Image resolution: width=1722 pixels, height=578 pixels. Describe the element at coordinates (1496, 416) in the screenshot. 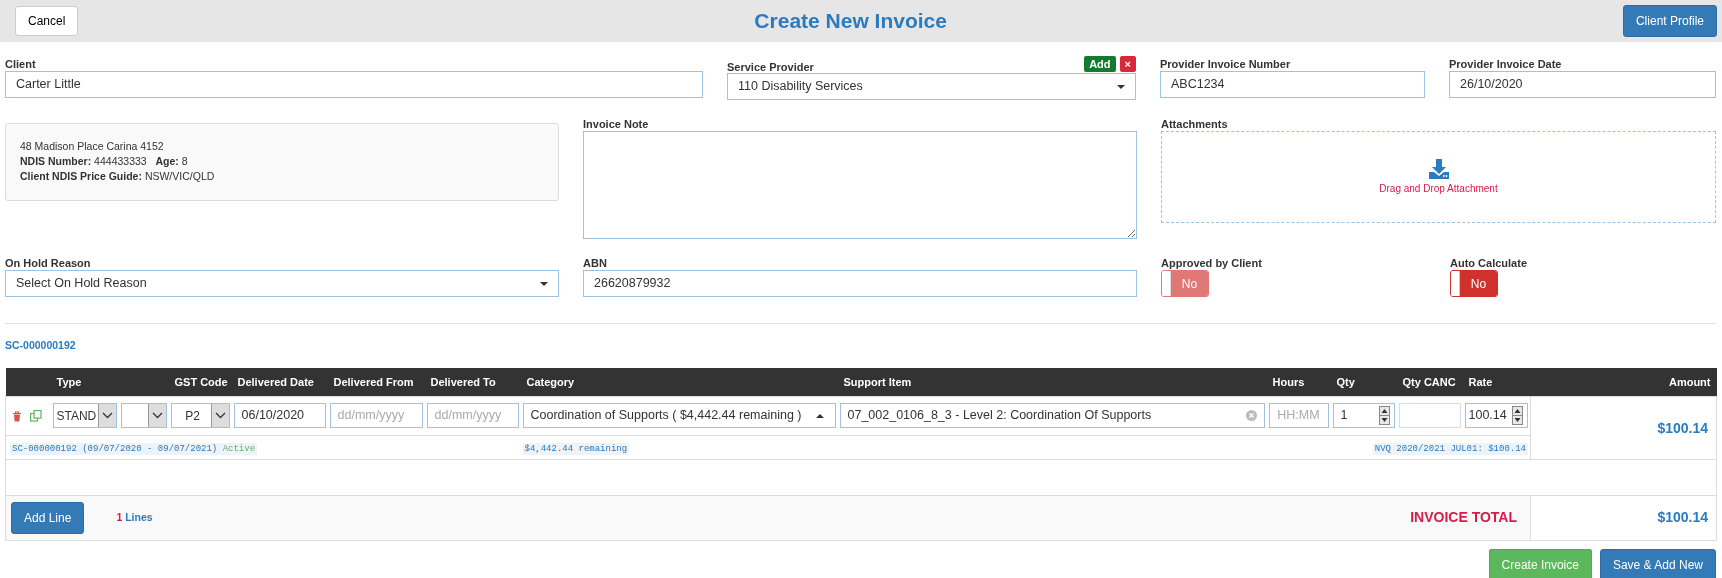

I see `rate-field: 100.14` at that location.